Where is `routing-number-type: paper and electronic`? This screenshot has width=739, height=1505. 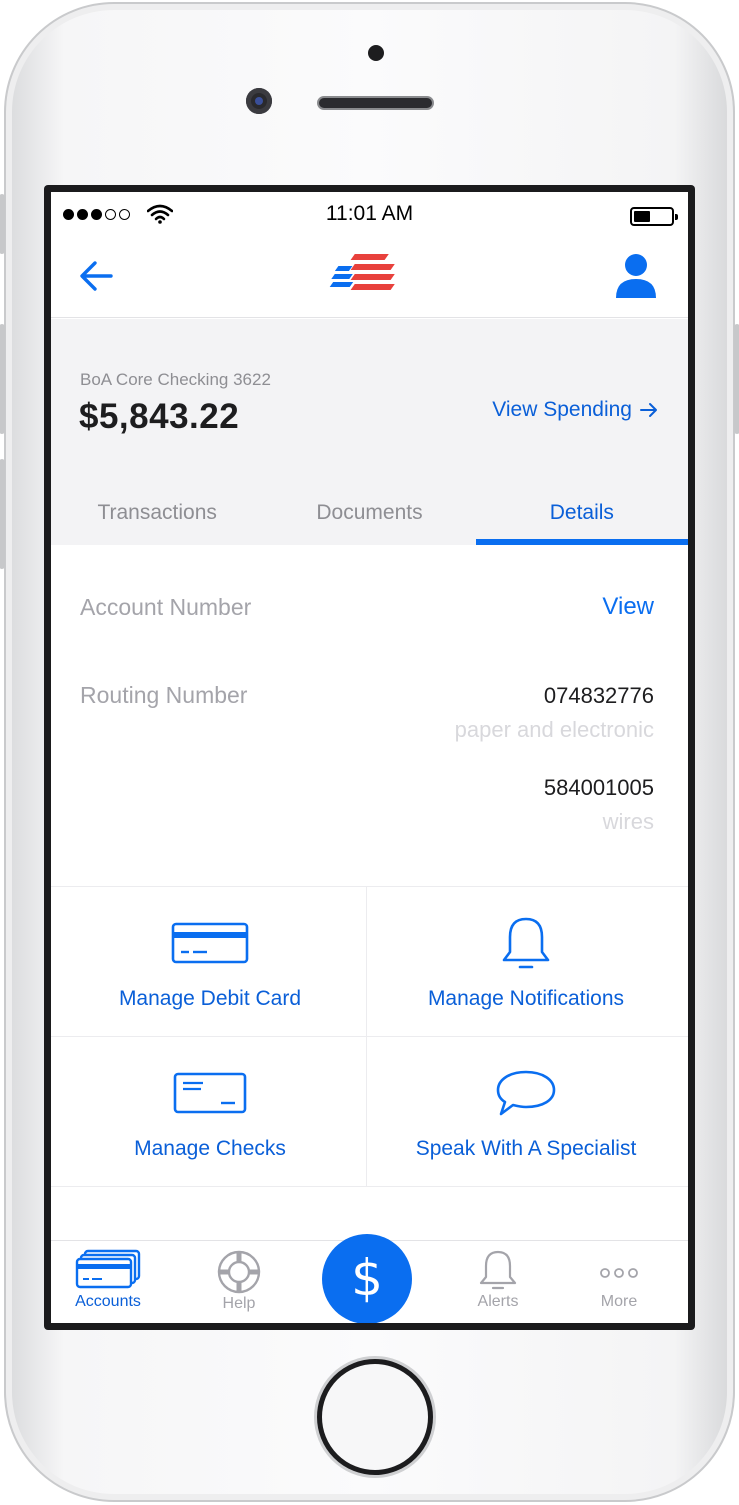 routing-number-type: paper and electronic is located at coordinates (554, 729).